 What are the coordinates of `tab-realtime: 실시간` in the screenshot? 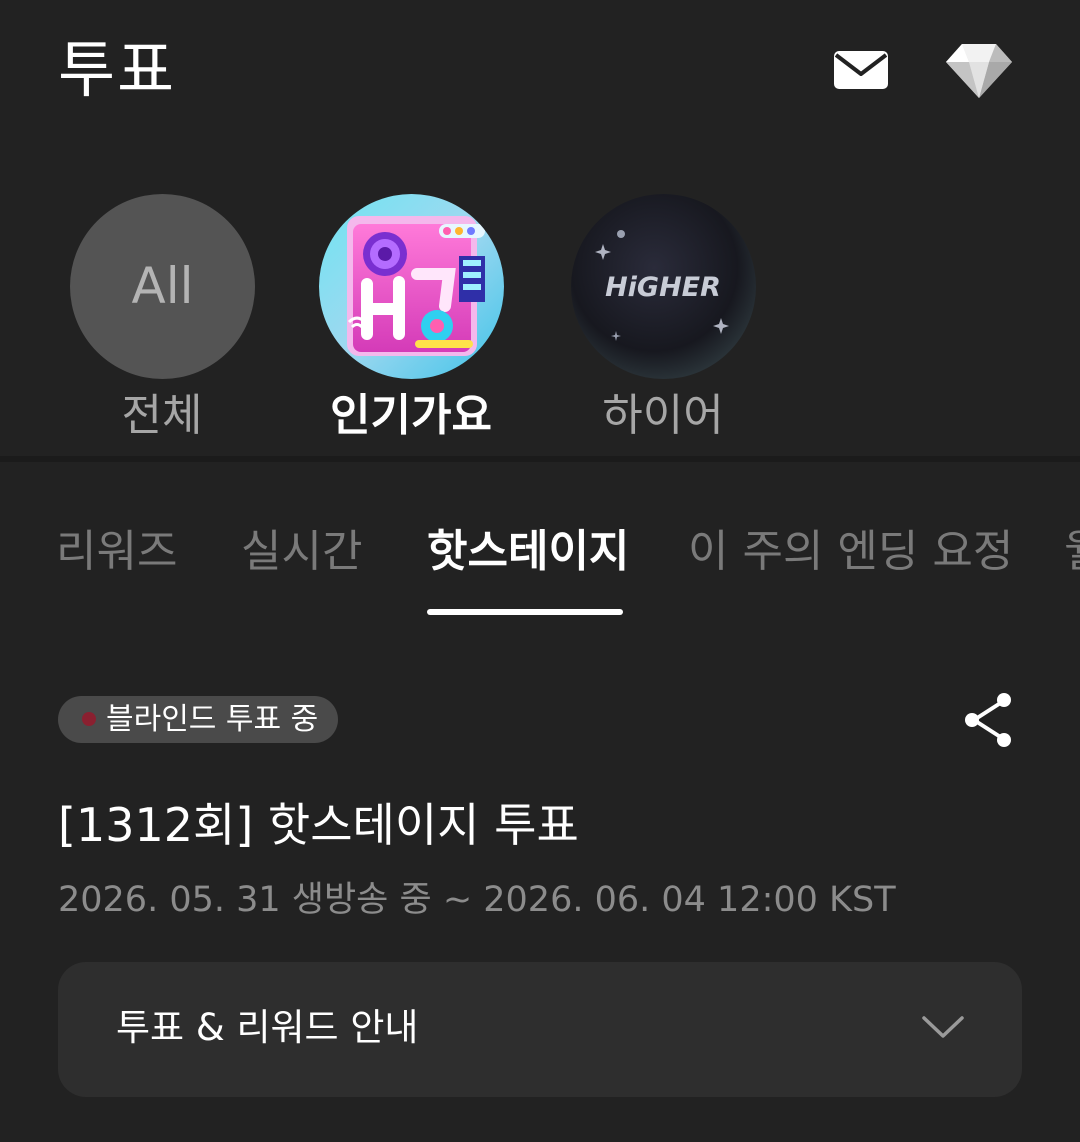 It's located at (301, 552).